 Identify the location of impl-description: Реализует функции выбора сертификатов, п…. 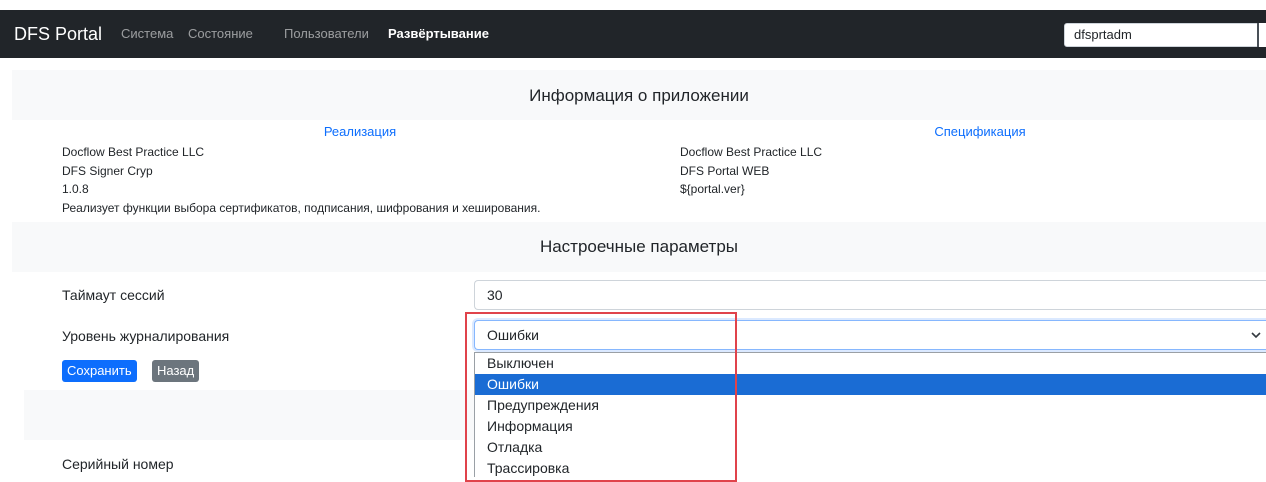
(301, 208).